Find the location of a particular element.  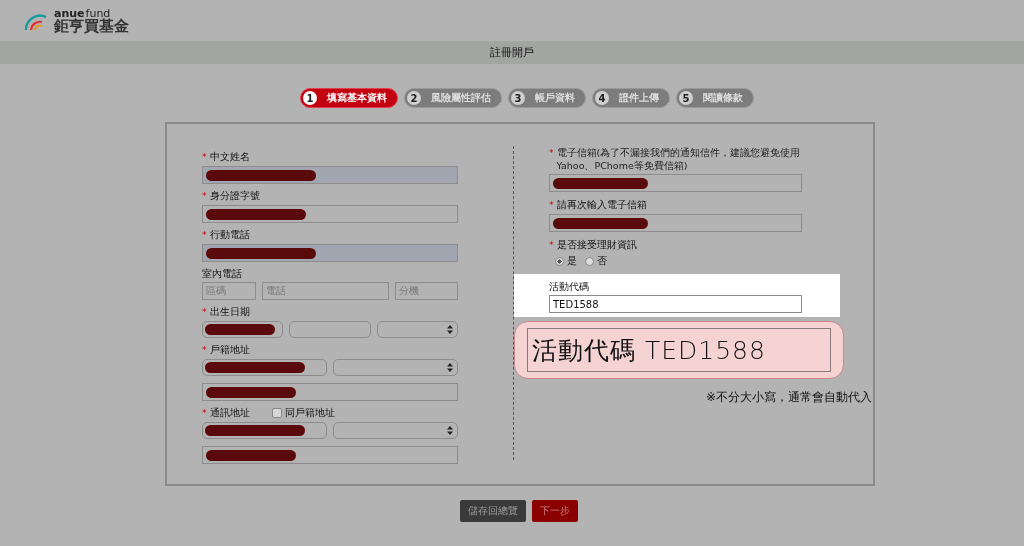

page-title: 註冊開戶 is located at coordinates (512, 52).